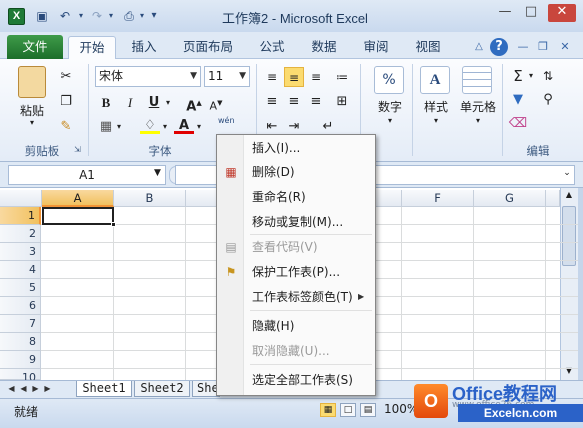 The image size is (583, 428). Describe the element at coordinates (543, 47) in the screenshot. I see `workbook-restore-icon: ❐` at that location.